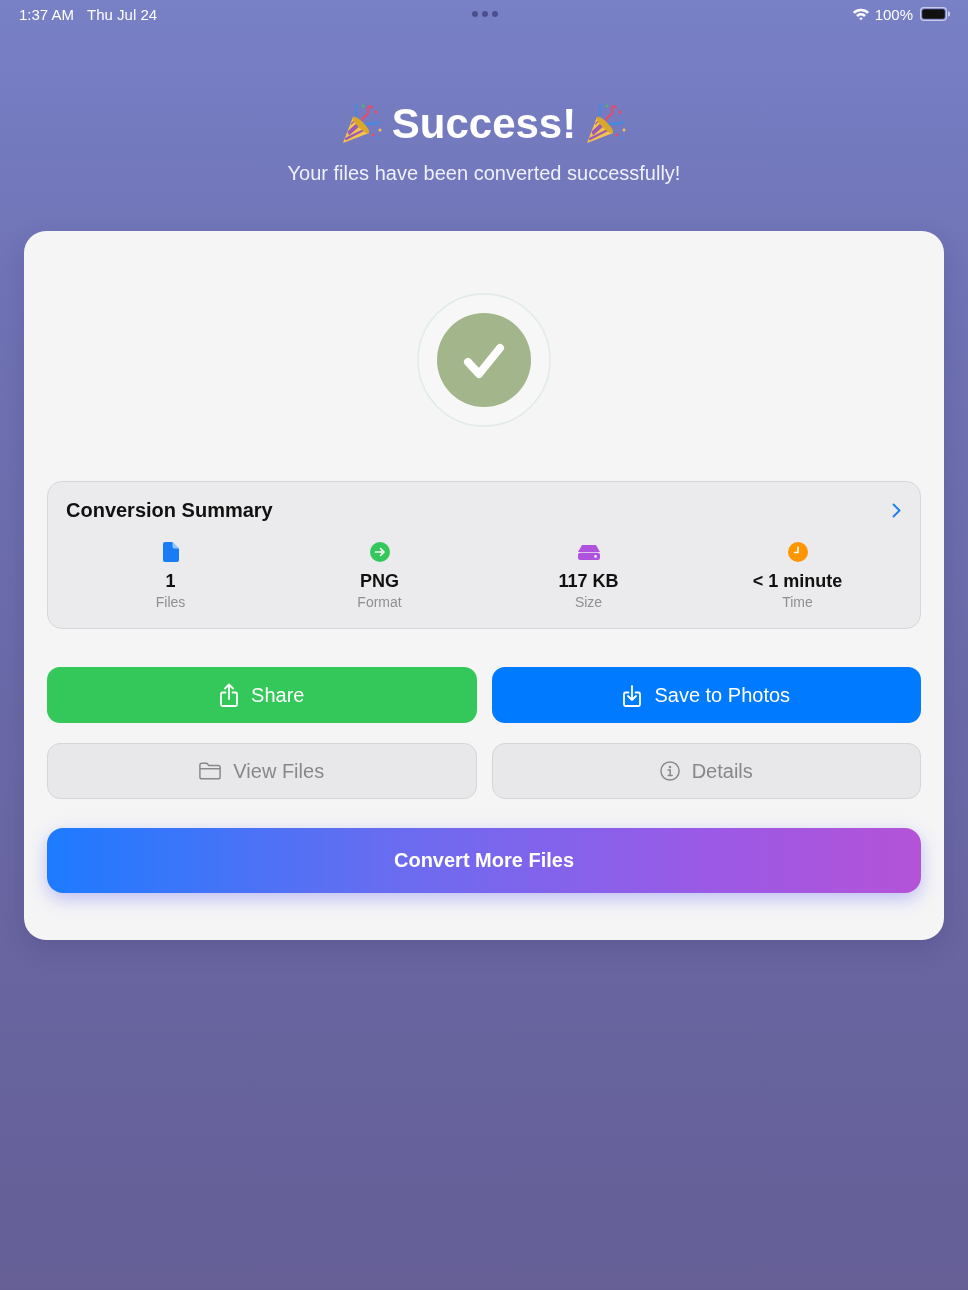 Image resolution: width=968 pixels, height=1290 pixels. What do you see at coordinates (706, 695) in the screenshot?
I see `action-button: Save to Photos` at bounding box center [706, 695].